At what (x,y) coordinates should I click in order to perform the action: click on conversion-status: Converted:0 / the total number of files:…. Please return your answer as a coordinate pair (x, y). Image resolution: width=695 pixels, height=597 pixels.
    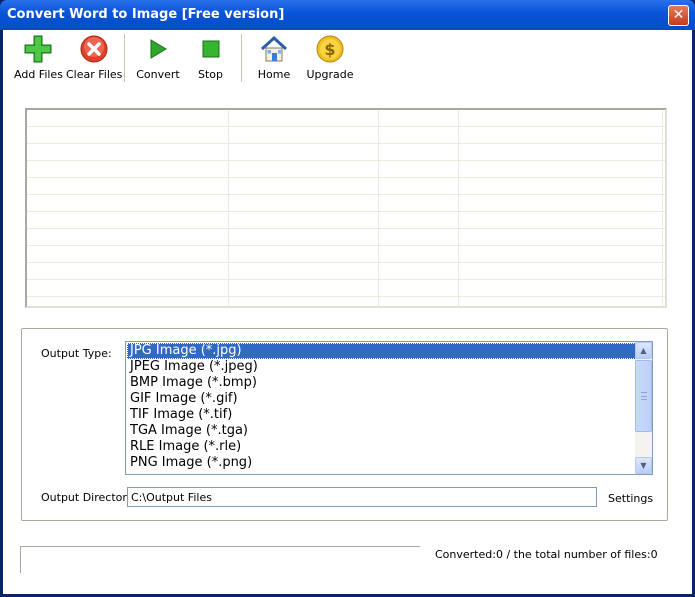
    Looking at the image, I should click on (546, 554).